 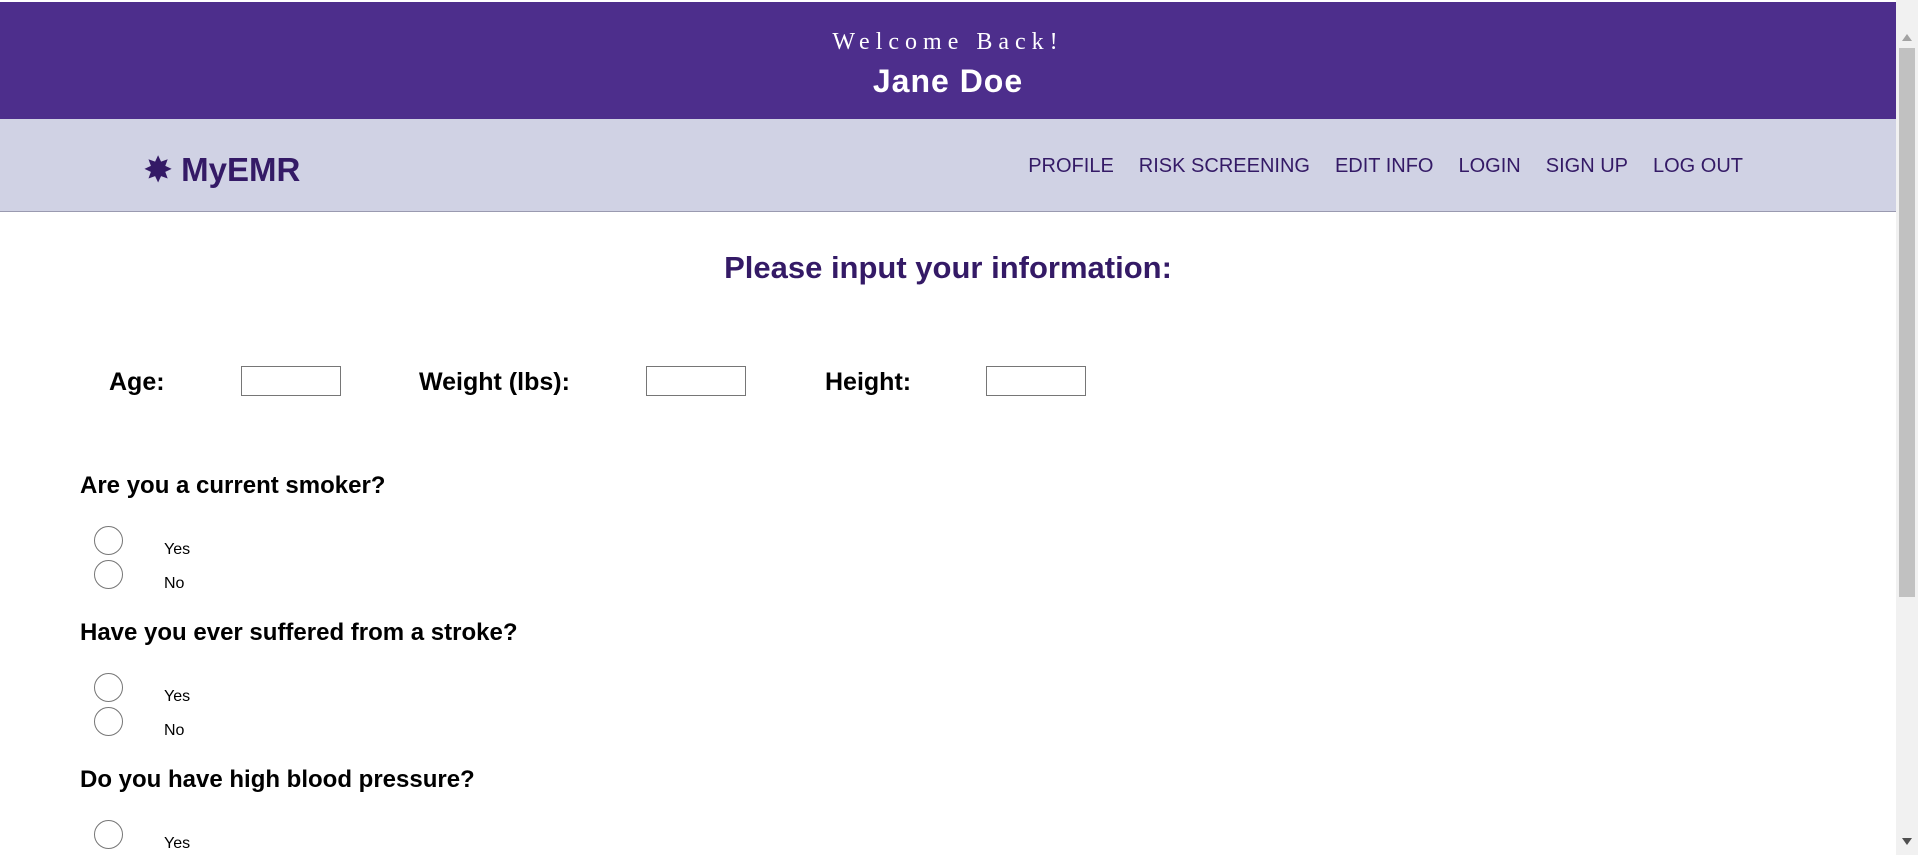 What do you see at coordinates (174, 583) in the screenshot?
I see `smoker-no-label: No` at bounding box center [174, 583].